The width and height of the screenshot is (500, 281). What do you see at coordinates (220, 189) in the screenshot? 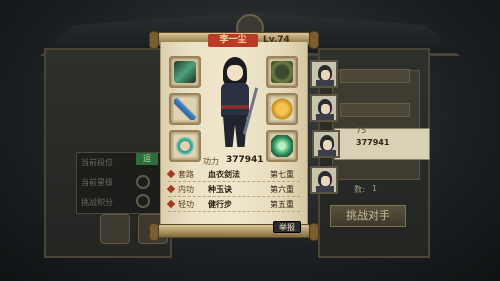
I see `skill-name: 种玉诀` at bounding box center [220, 189].